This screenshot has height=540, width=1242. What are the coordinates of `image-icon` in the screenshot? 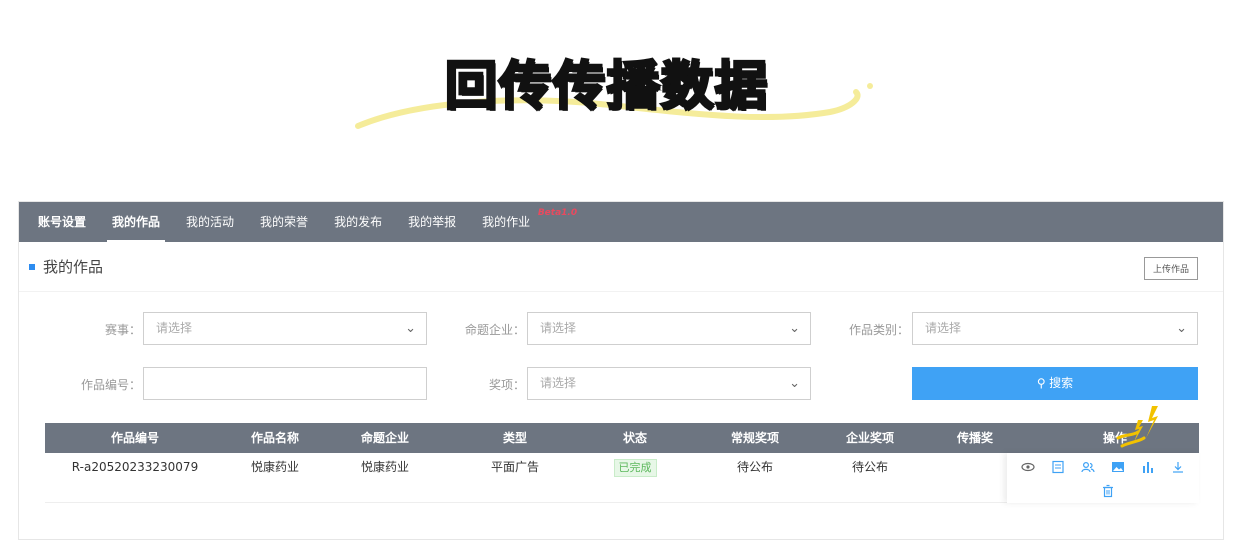 It's located at (1118, 467).